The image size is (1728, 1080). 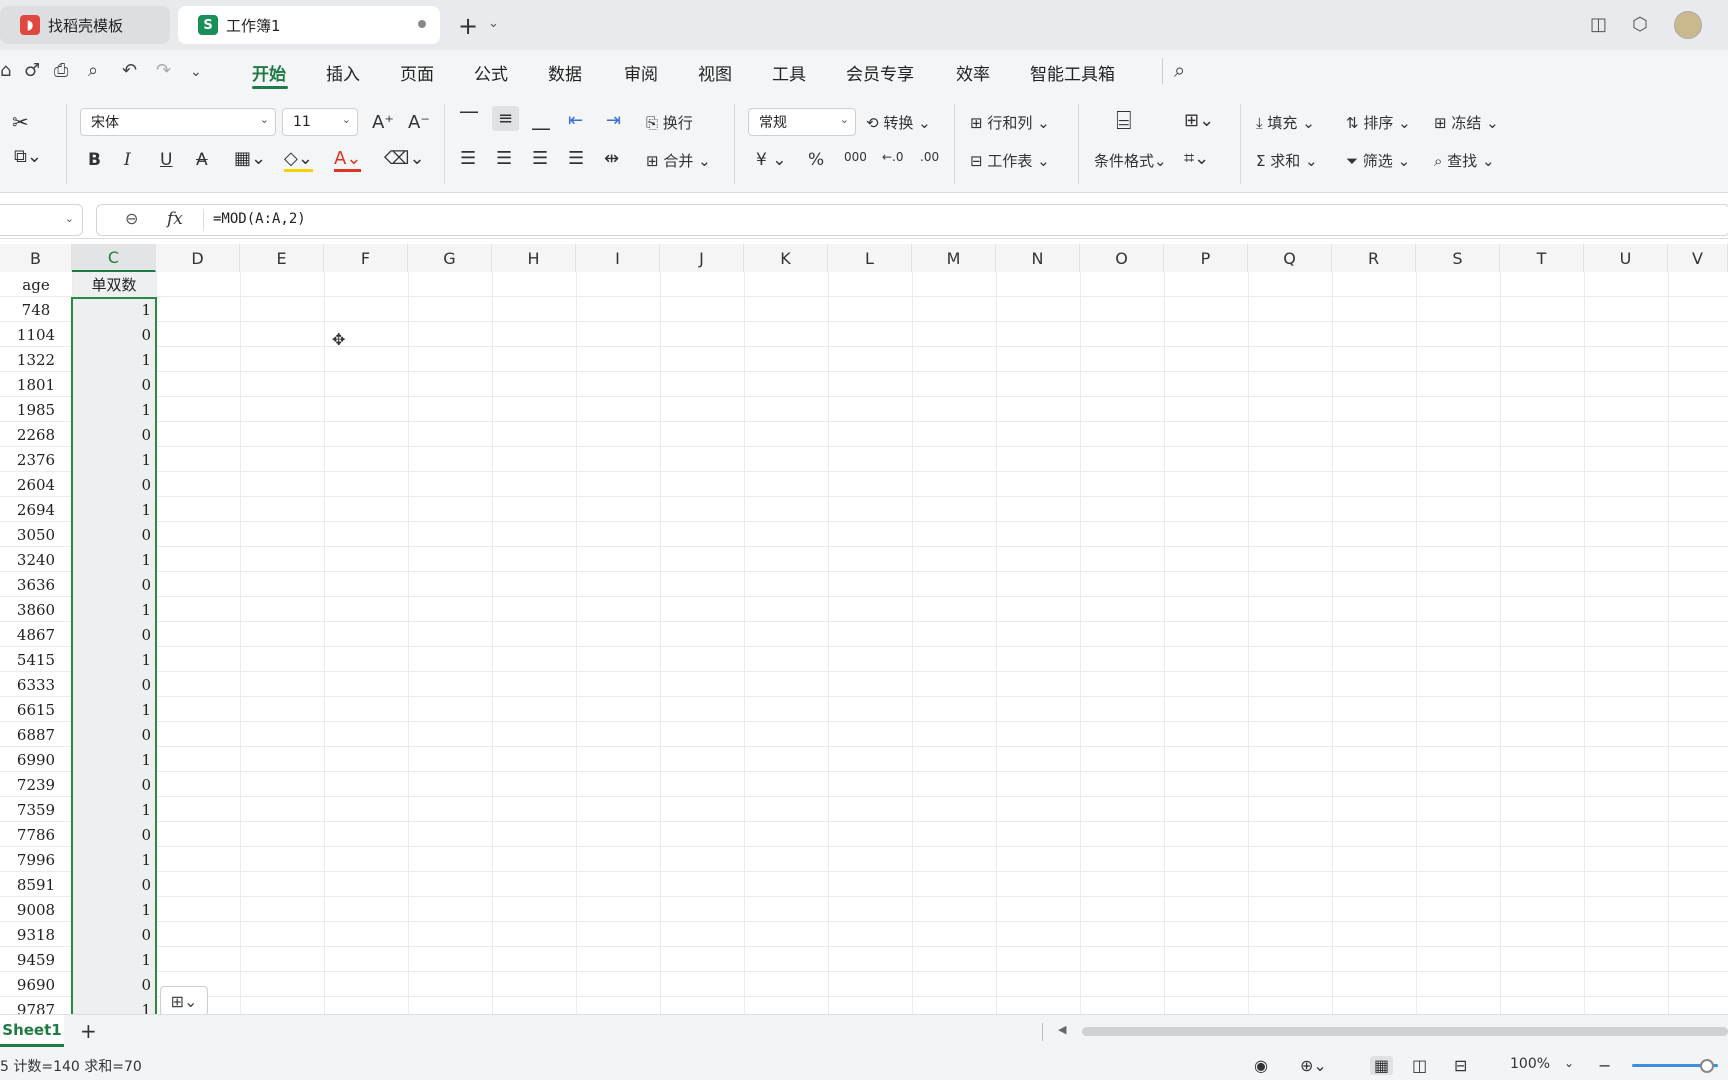 What do you see at coordinates (880, 72) in the screenshot?
I see `menu-member: 会员专享` at bounding box center [880, 72].